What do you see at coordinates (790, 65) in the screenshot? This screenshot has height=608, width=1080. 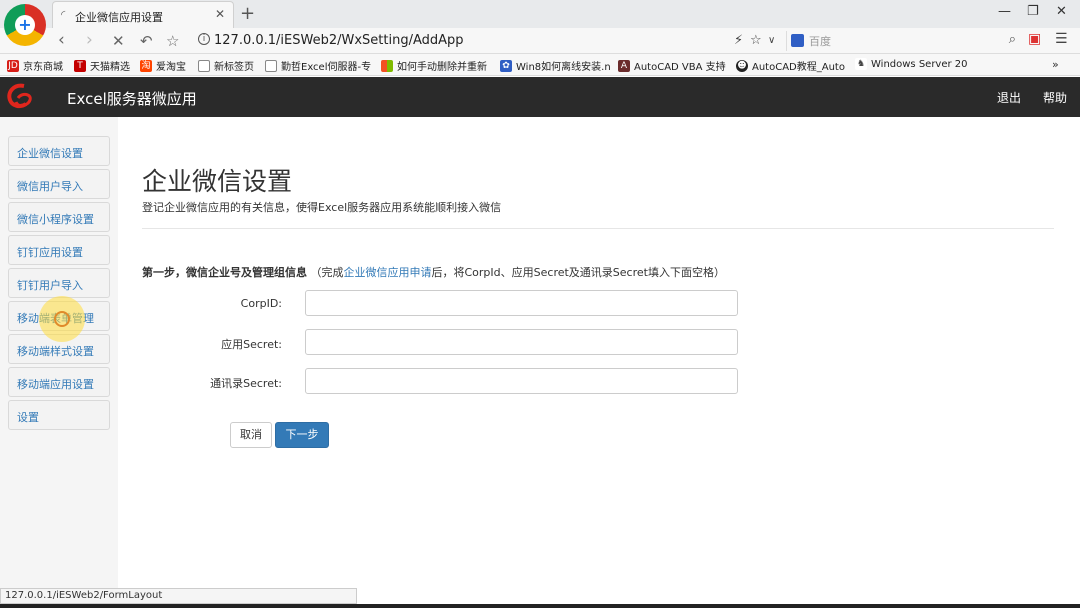 I see `bookmark-item: ☻ AutoCAD教程_Auto` at bounding box center [790, 65].